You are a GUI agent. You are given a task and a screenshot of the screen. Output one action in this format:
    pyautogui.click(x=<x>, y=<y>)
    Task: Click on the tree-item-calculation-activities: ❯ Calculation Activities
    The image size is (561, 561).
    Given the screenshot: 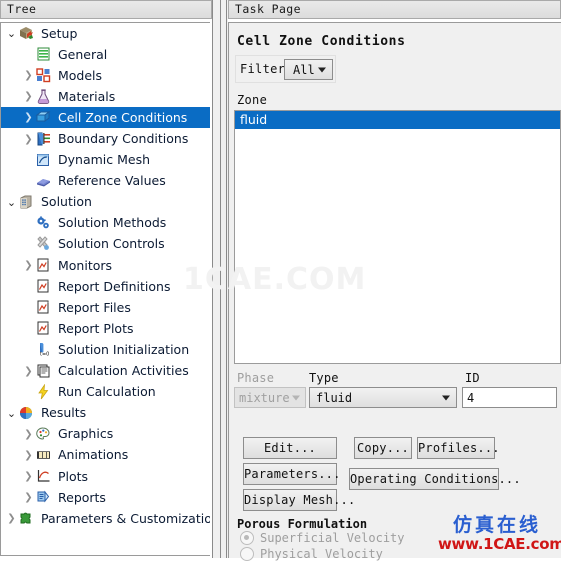 What is the action you would take?
    pyautogui.click(x=105, y=371)
    